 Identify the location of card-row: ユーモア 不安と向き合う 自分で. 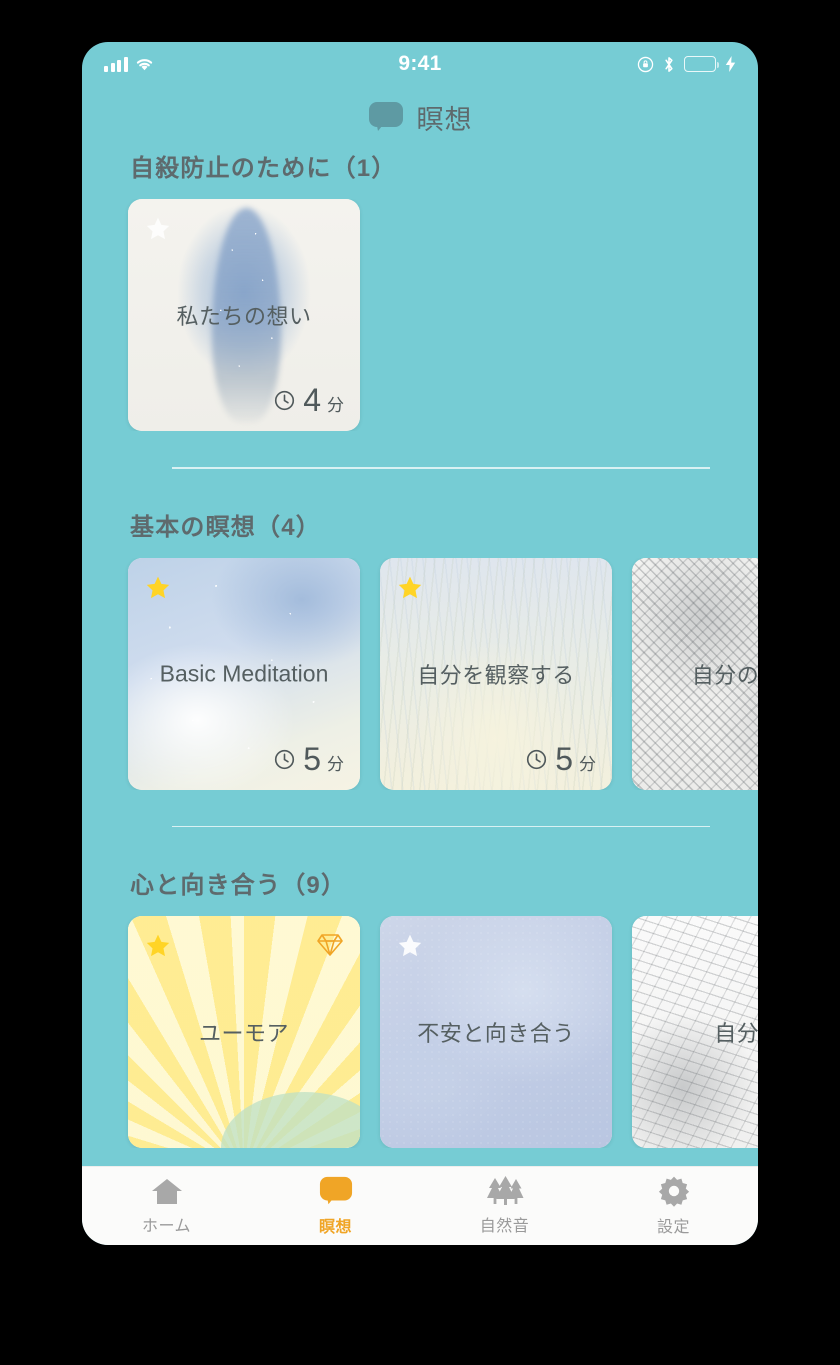
(420, 1032).